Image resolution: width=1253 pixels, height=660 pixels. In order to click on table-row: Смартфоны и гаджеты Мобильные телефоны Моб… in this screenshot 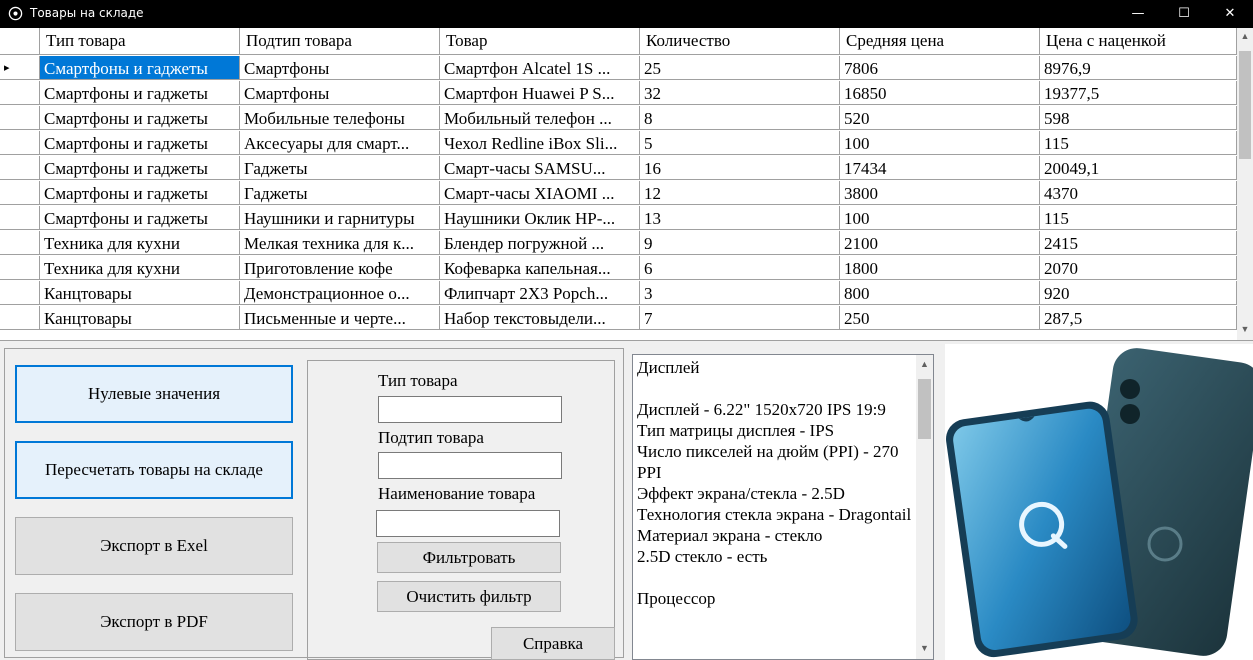, I will do `click(618, 118)`.